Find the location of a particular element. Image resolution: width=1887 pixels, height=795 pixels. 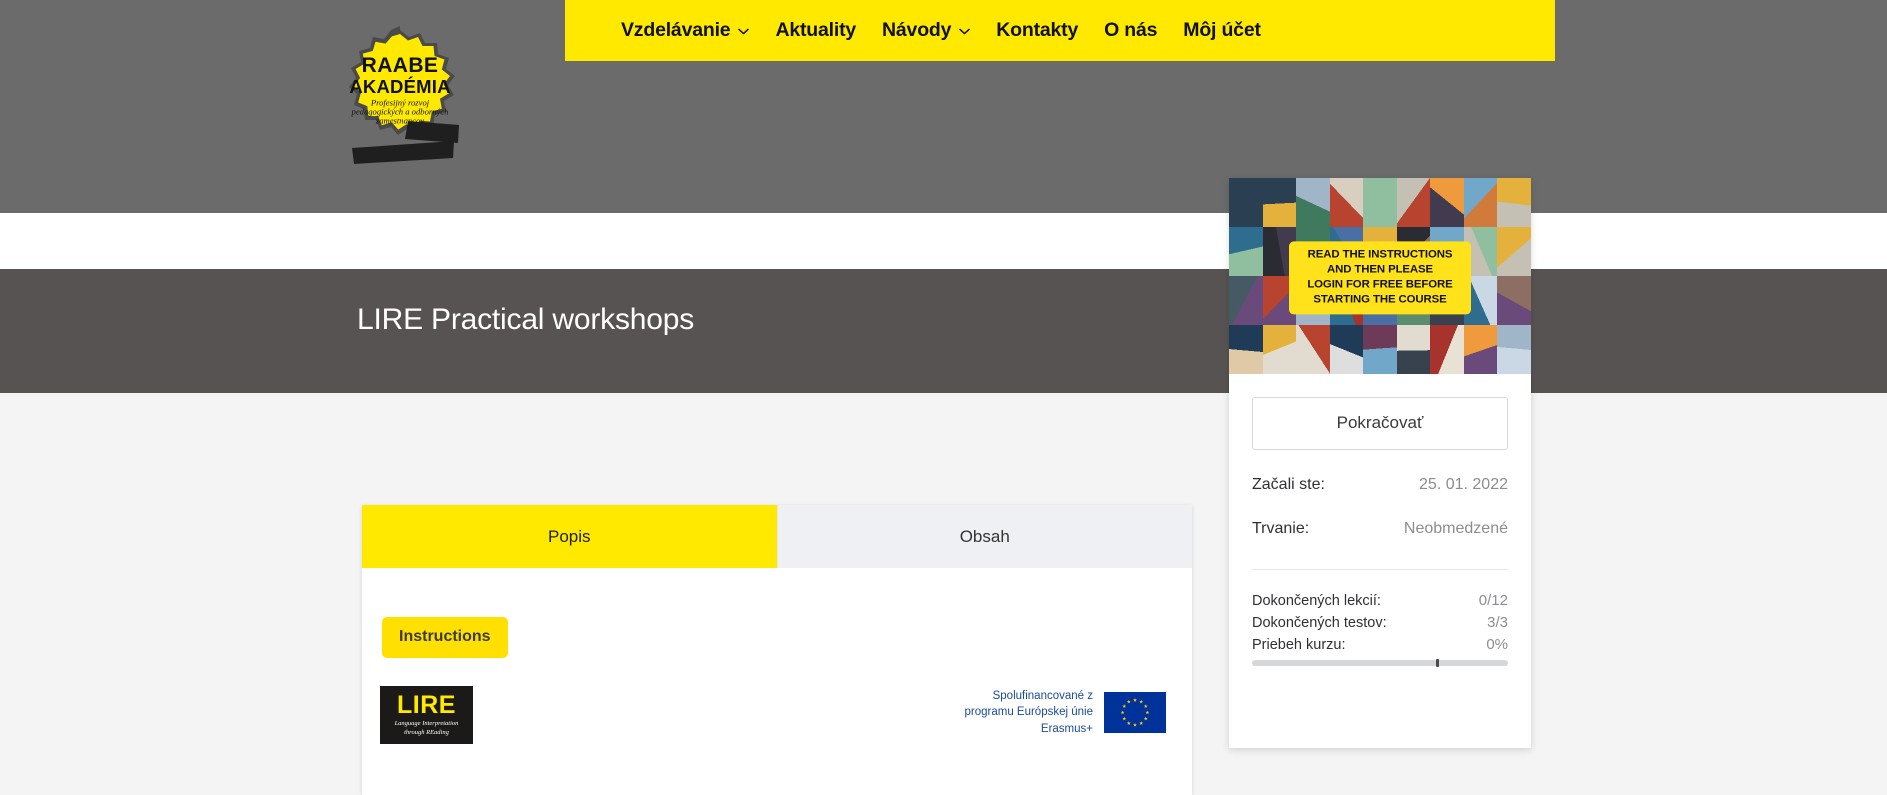

banner-line-1: READ THE INSTRUCTIONS is located at coordinates (1380, 254).